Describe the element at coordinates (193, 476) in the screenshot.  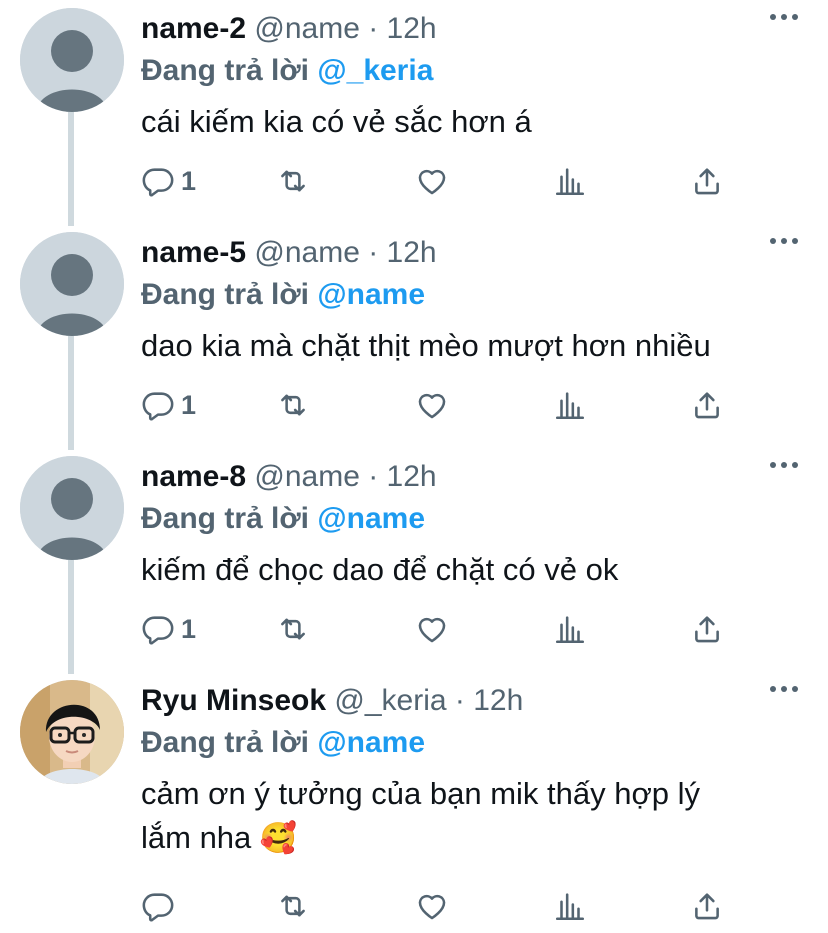
I see `display-name: name-8` at that location.